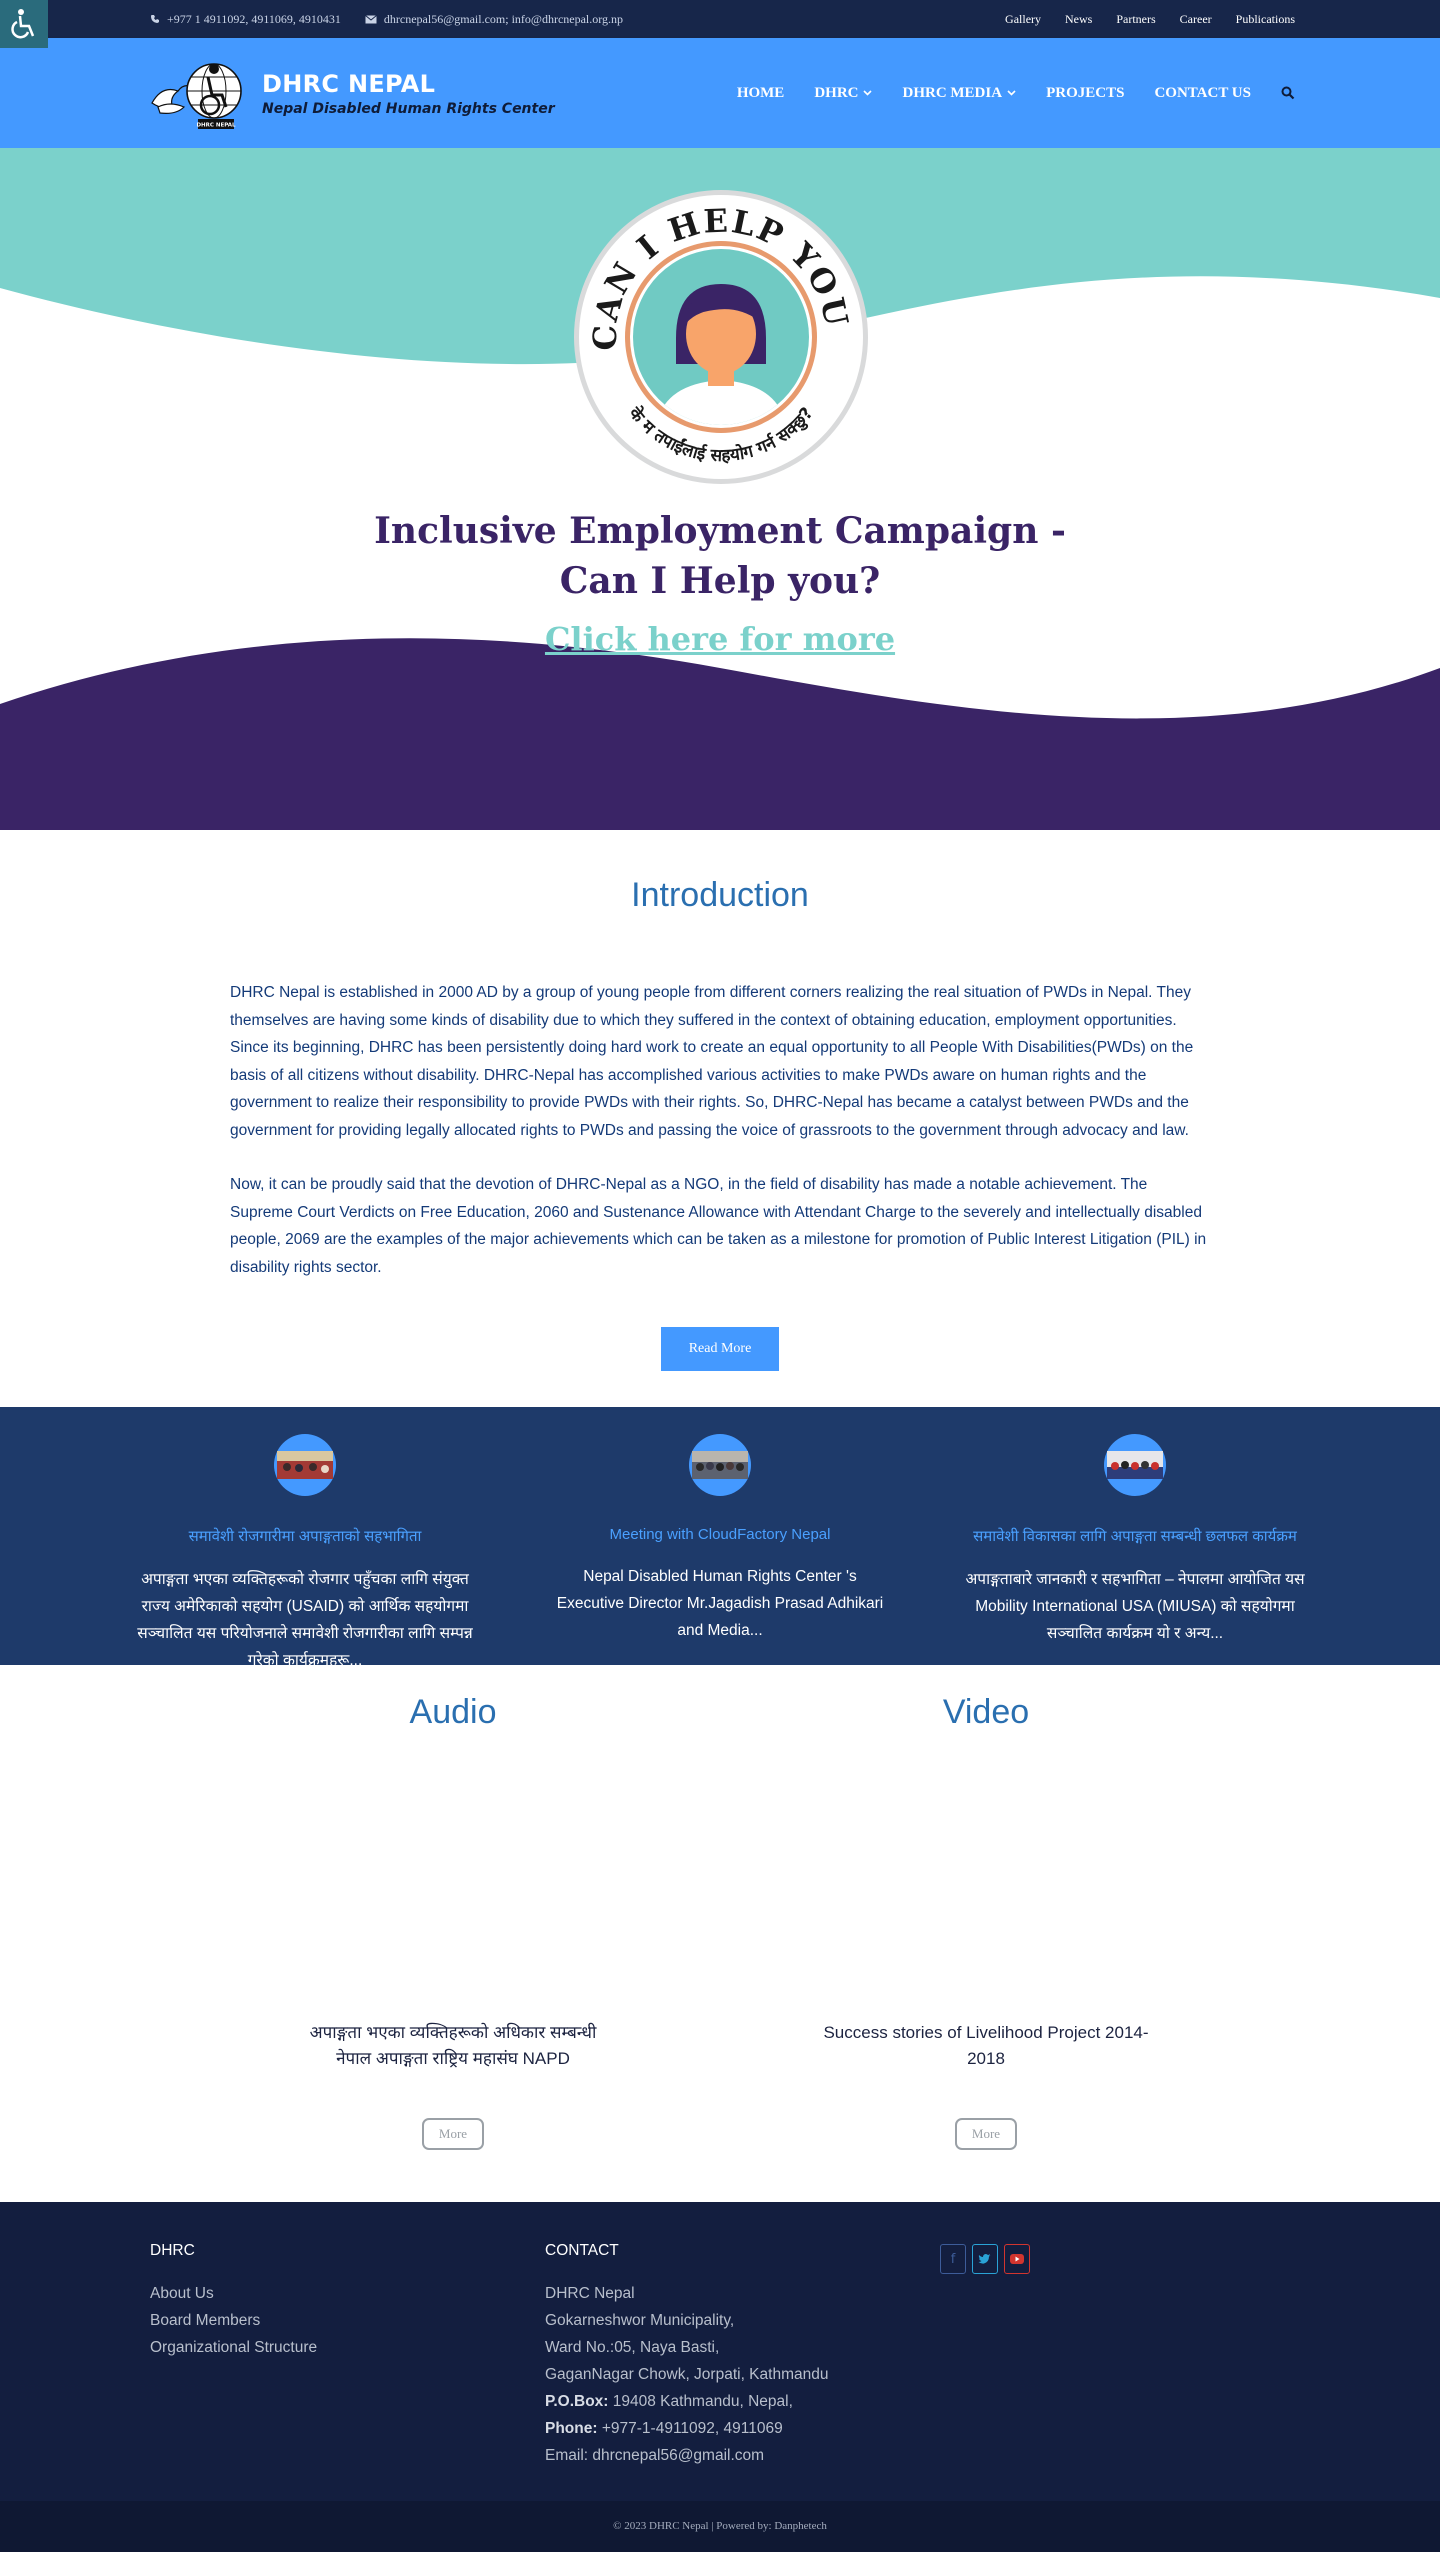  I want to click on footer-contact-heading: CONTACT, so click(582, 2250).